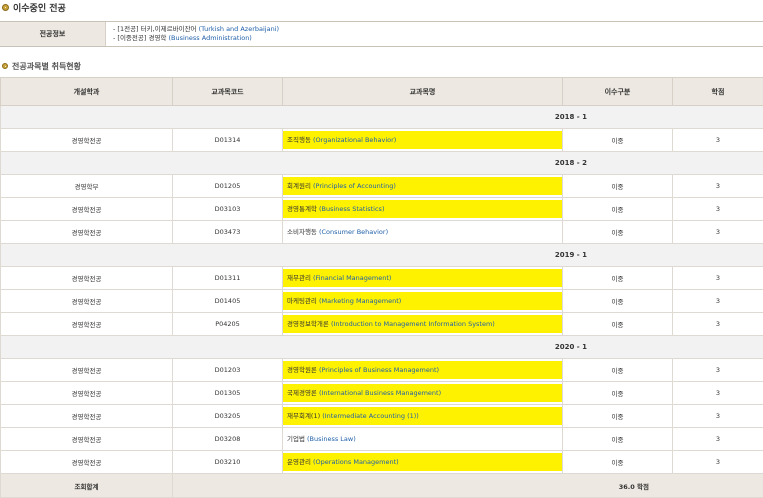 This screenshot has height=498, width=763. I want to click on course-name-cell: 재무관리 (Financial Management), so click(423, 278).